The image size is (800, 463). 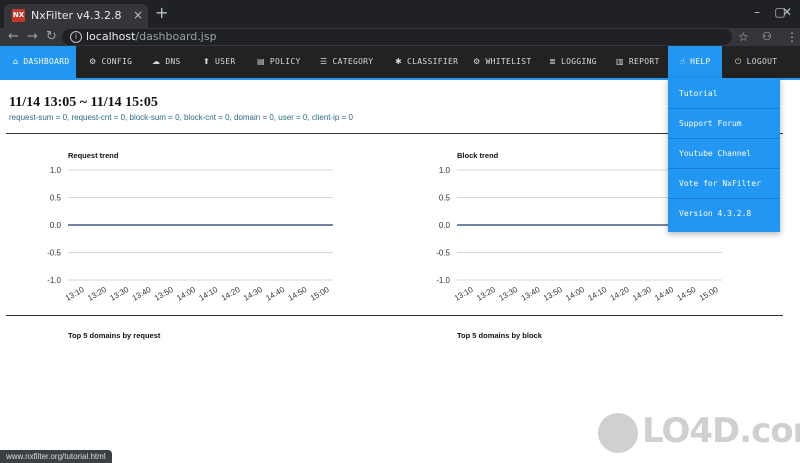 I want to click on x-tick-label: 15:00, so click(x=709, y=294).